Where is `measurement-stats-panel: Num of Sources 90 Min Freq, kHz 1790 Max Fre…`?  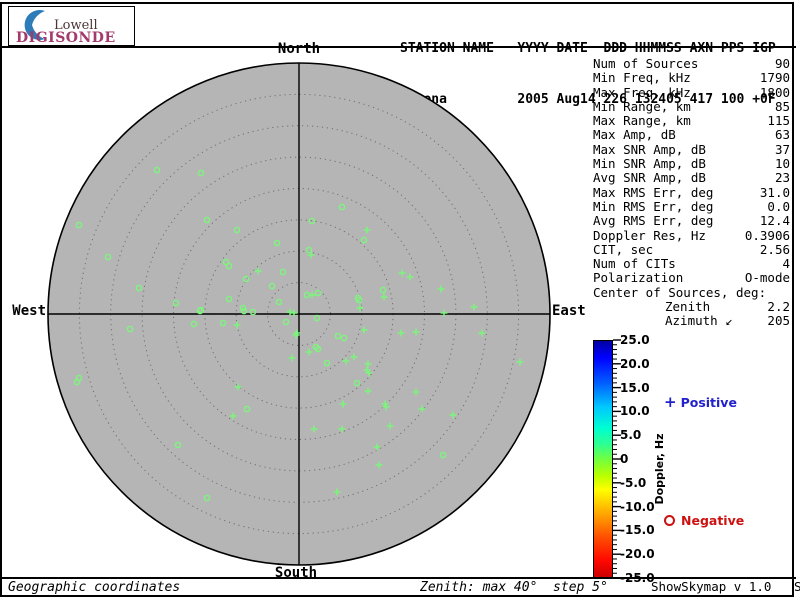 measurement-stats-panel: Num of Sources 90 Min Freq, kHz 1790 Max Fre… is located at coordinates (691, 192).